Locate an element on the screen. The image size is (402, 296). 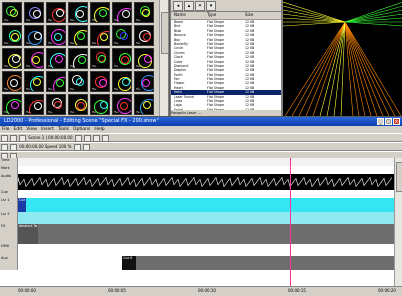
menu-item-edit: Edit is located at coordinates (18, 129).